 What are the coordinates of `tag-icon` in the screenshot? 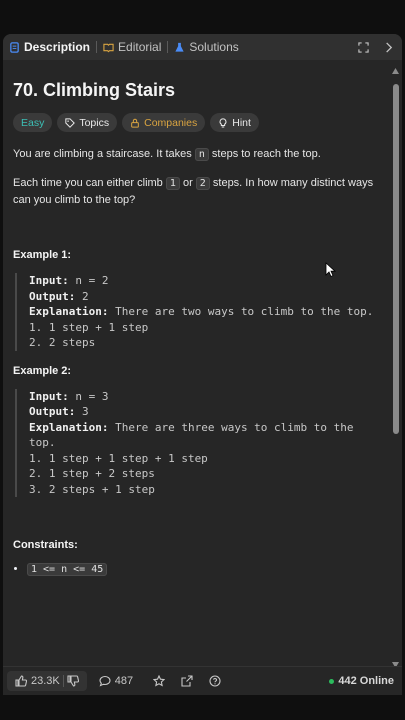 It's located at (70, 122).